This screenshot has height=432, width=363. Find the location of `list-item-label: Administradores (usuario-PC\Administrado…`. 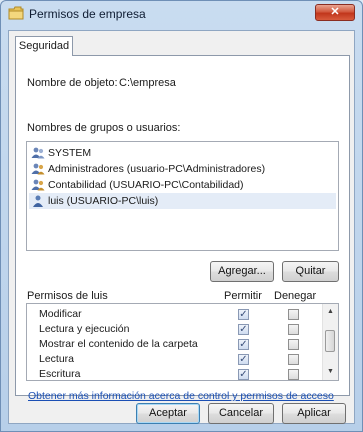

list-item-label: Administradores (usuario-PC\Administrado… is located at coordinates (157, 169).